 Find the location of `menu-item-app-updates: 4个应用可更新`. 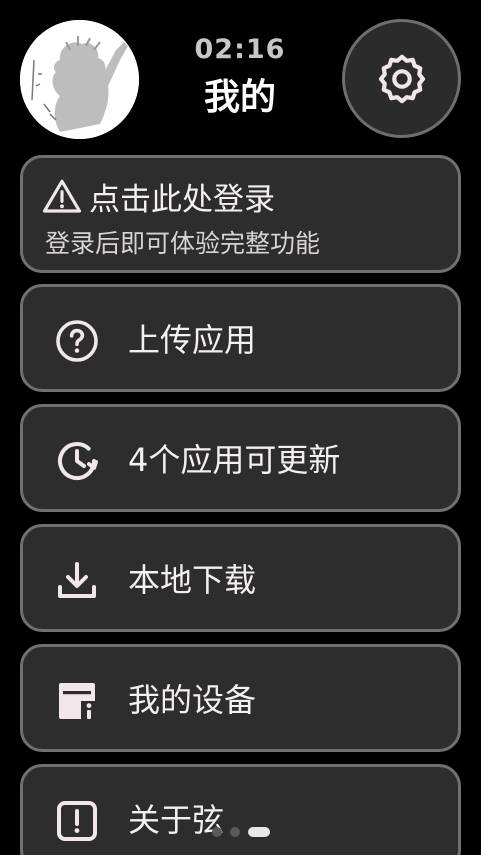

menu-item-app-updates: 4个应用可更新 is located at coordinates (240, 458).